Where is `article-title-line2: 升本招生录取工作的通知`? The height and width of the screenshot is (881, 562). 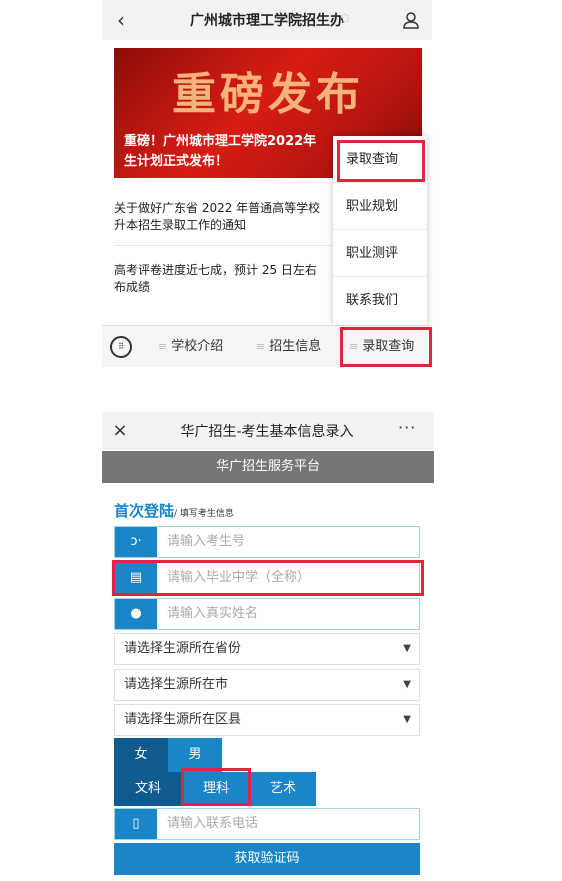
article-title-line2: 升本招生录取工作的通知 is located at coordinates (180, 225).